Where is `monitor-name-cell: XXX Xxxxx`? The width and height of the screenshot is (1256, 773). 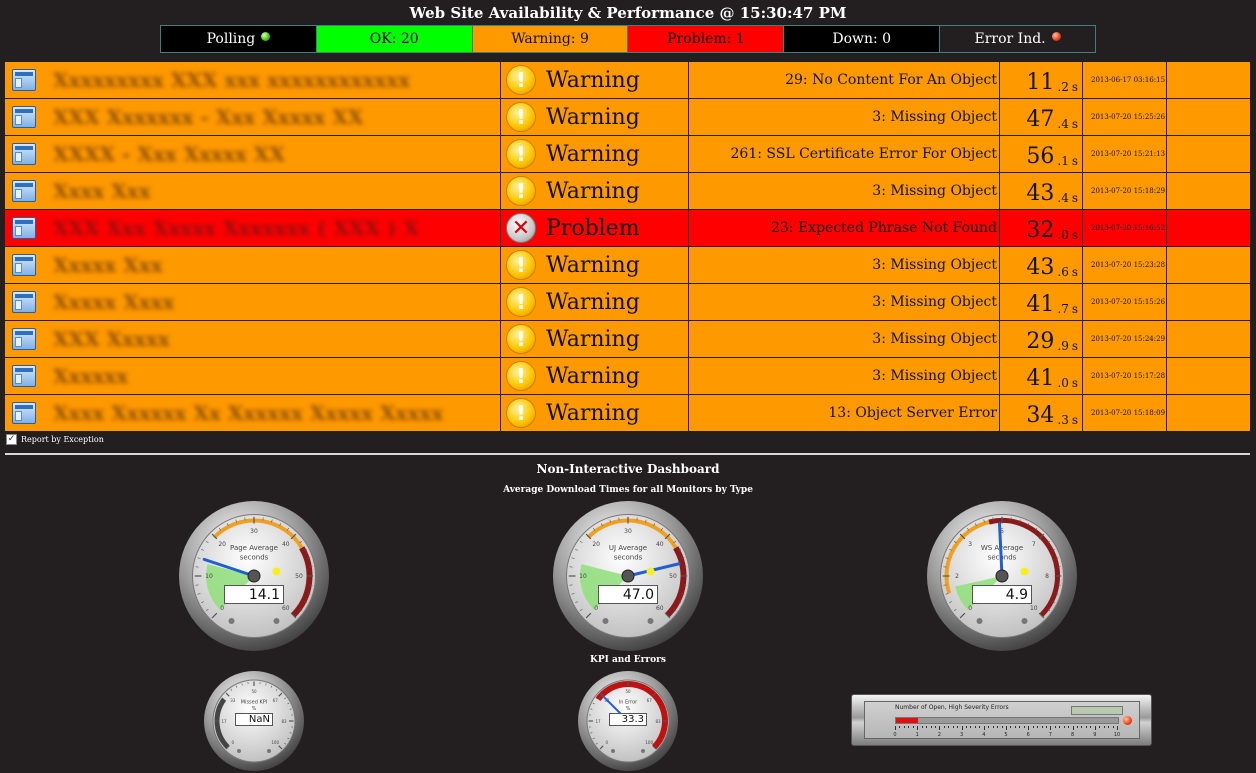 monitor-name-cell: XXX Xxxxx is located at coordinates (272, 339).